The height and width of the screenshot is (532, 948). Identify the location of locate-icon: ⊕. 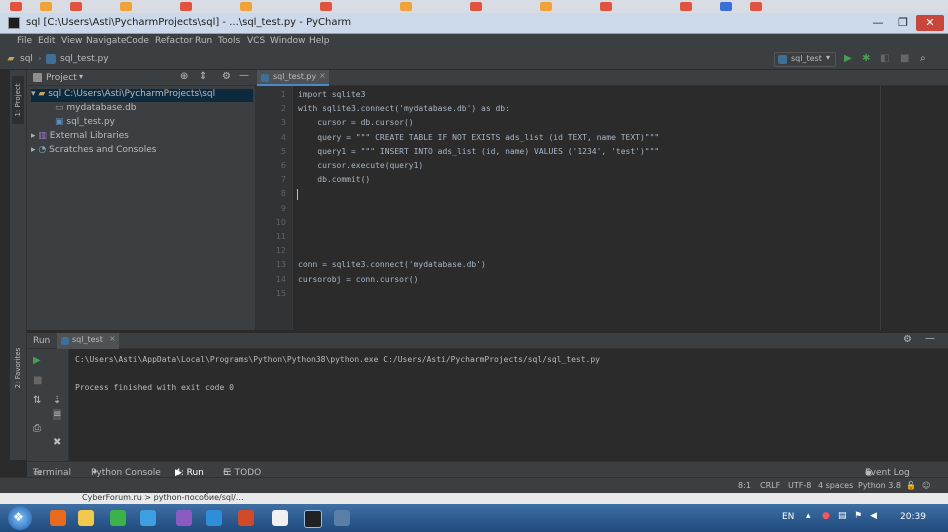
(184, 76).